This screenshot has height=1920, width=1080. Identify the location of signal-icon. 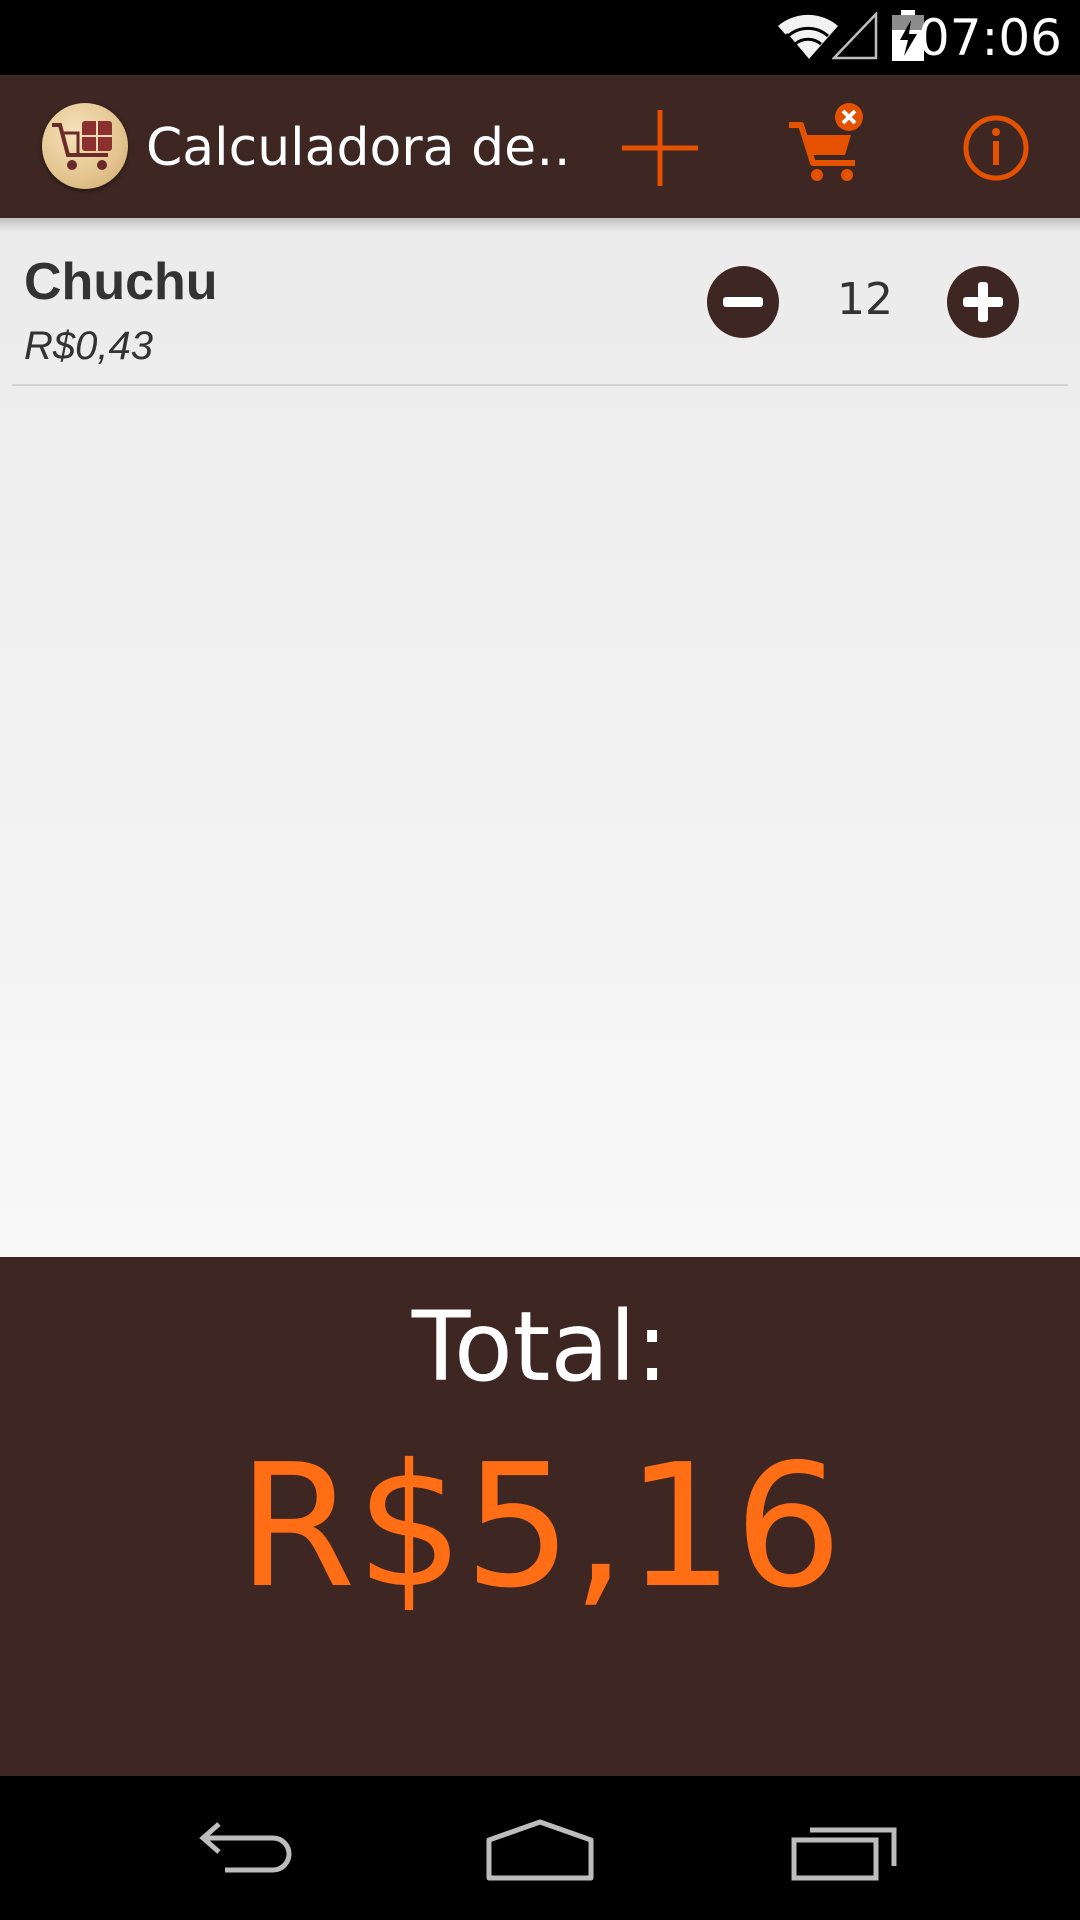
(854, 35).